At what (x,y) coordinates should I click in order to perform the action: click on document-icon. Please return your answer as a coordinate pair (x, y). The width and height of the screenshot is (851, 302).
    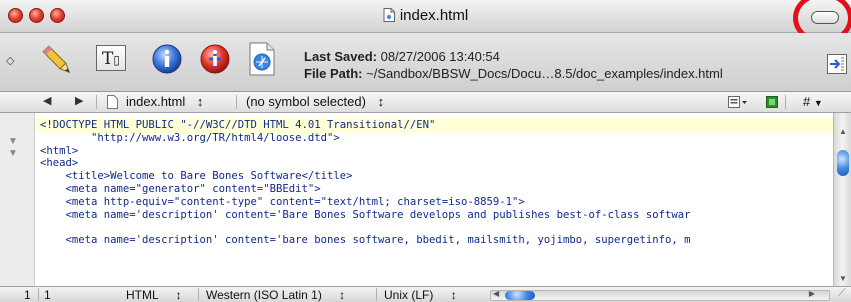
    Looking at the image, I should click on (389, 15).